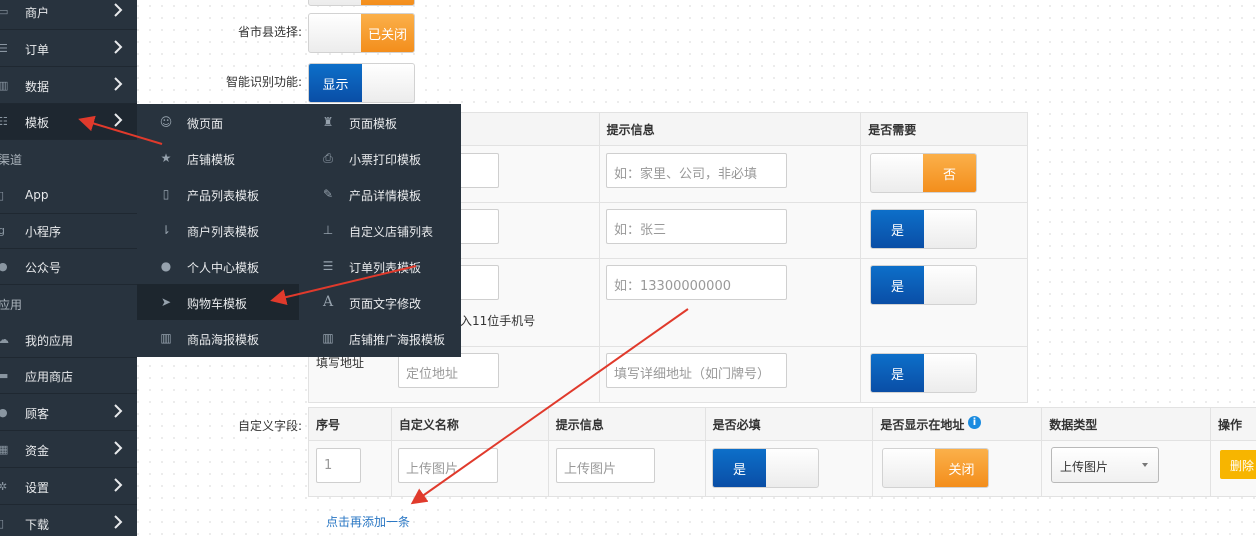 The image size is (1256, 536). I want to click on users-icon: ●, so click(4, 413).